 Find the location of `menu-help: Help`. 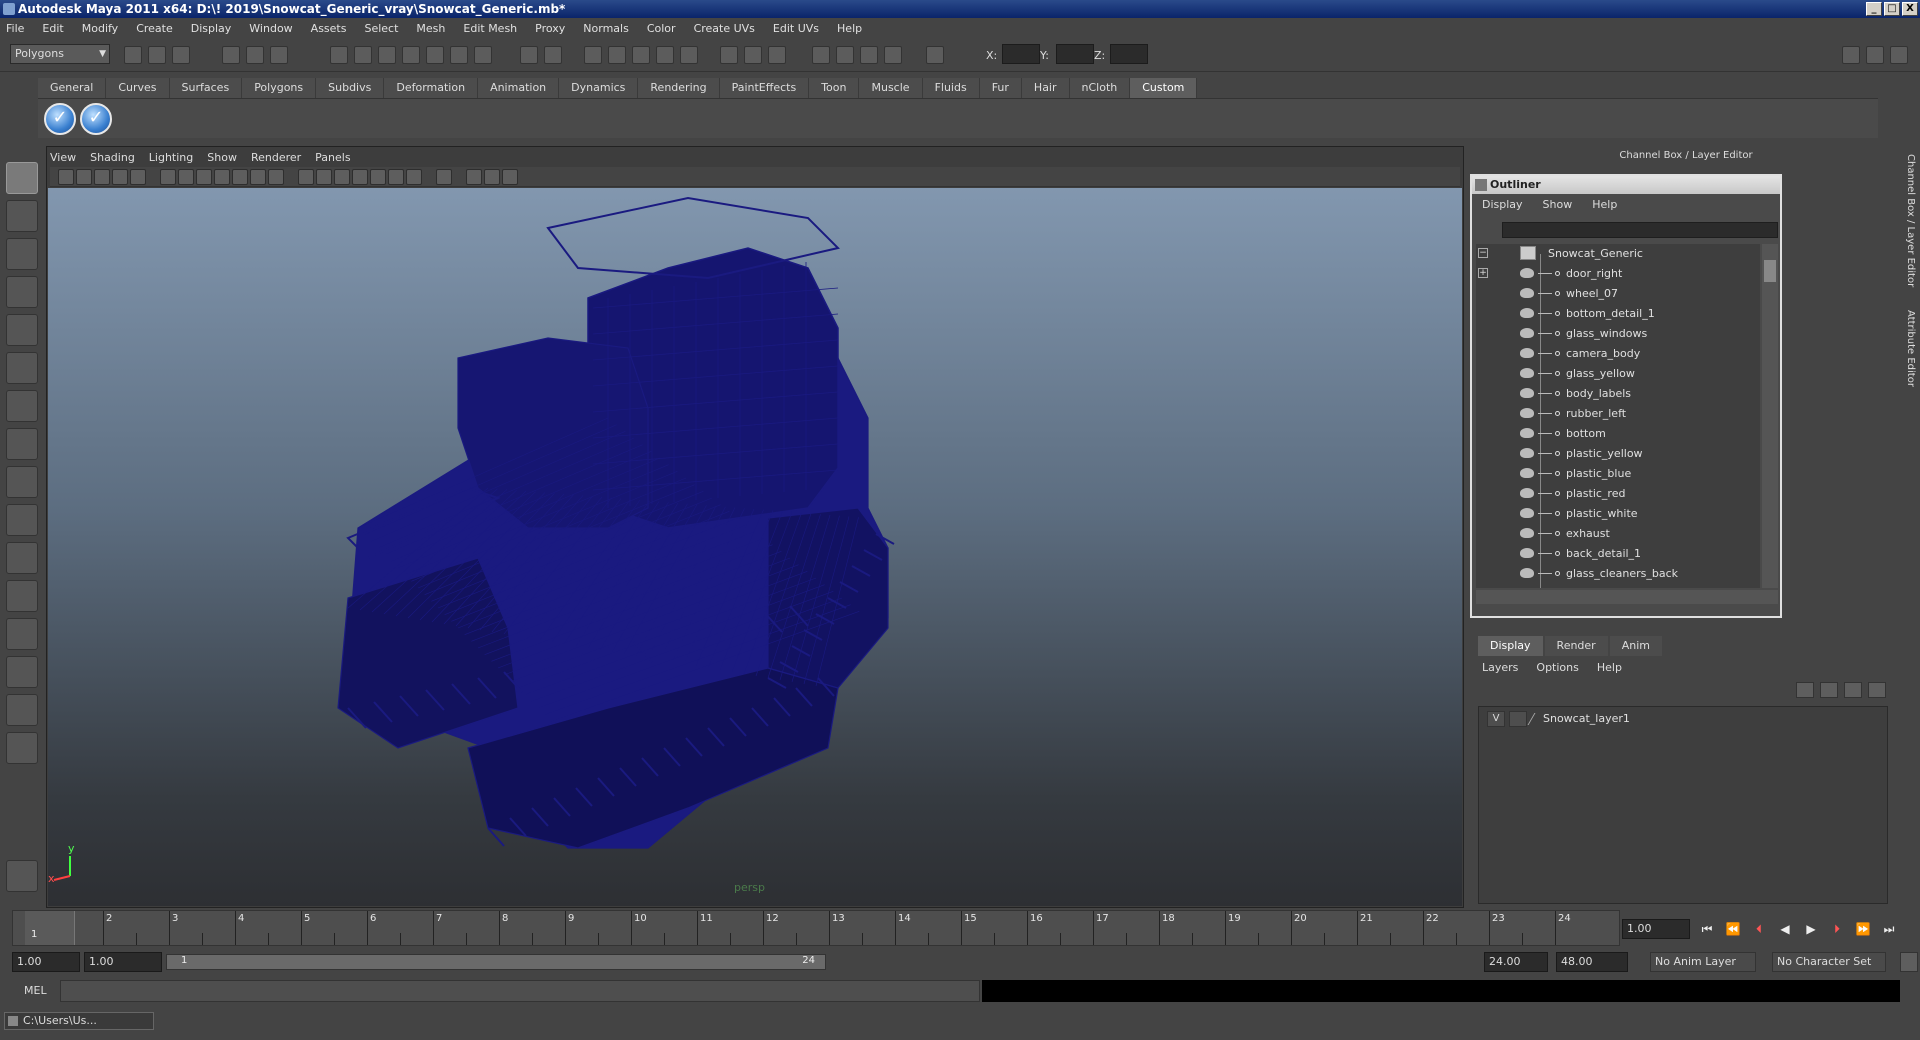

menu-help: Help is located at coordinates (849, 28).